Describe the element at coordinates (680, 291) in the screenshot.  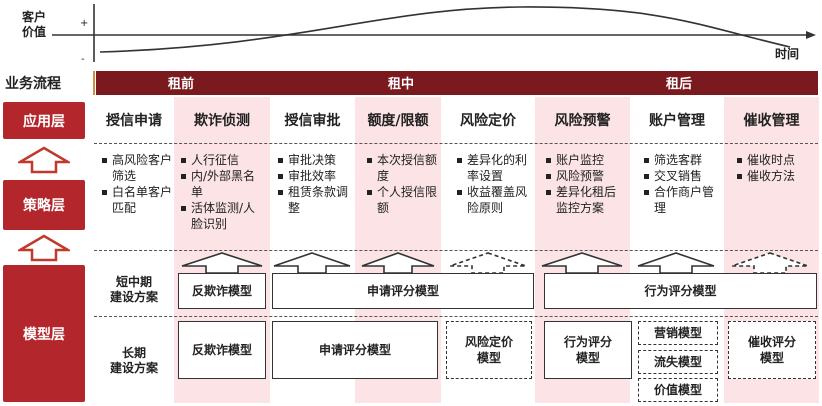
I see `short-behavior-score-model: 行为评分模型` at that location.